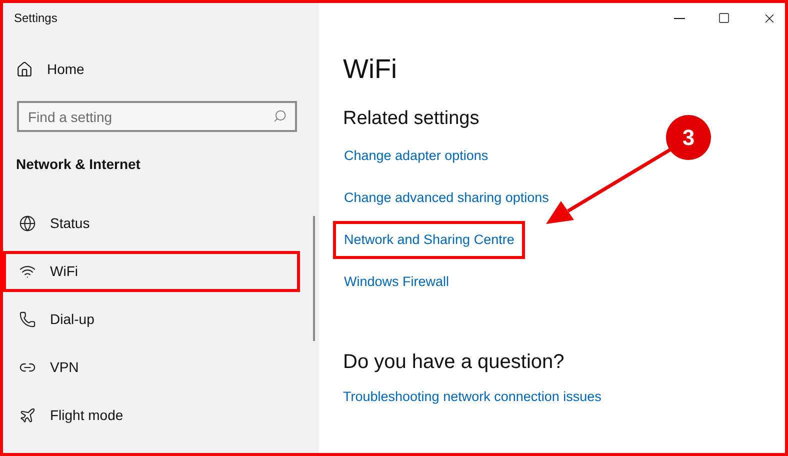 The height and width of the screenshot is (456, 788). What do you see at coordinates (472, 397) in the screenshot?
I see `link: Troubleshooting network connection issues` at bounding box center [472, 397].